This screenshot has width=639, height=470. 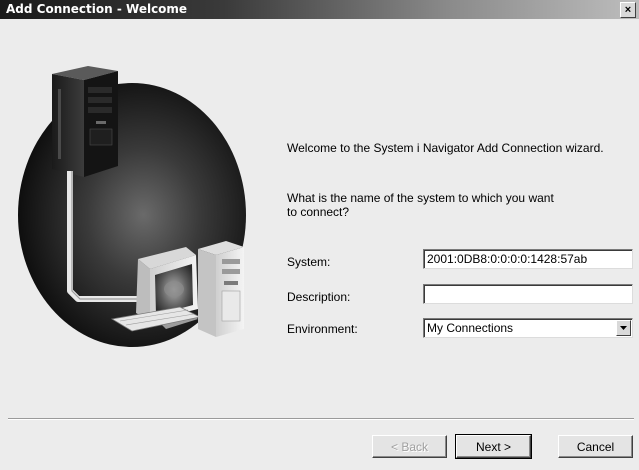 What do you see at coordinates (309, 262) in the screenshot?
I see `system-label: System:` at bounding box center [309, 262].